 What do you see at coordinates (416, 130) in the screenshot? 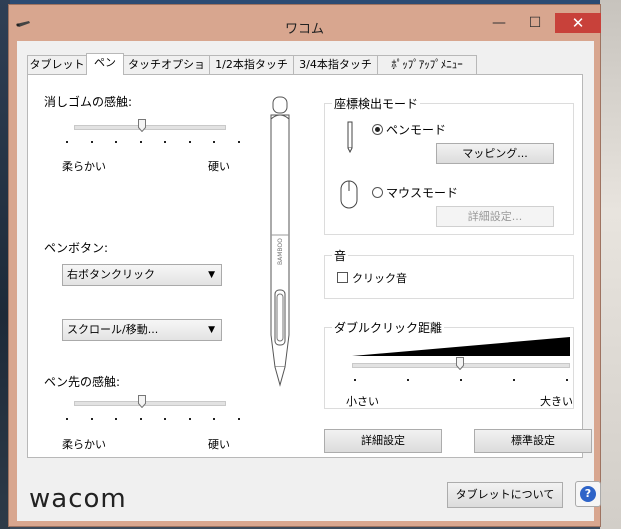
I see `pen-mode-label: ペンモード` at bounding box center [416, 130].